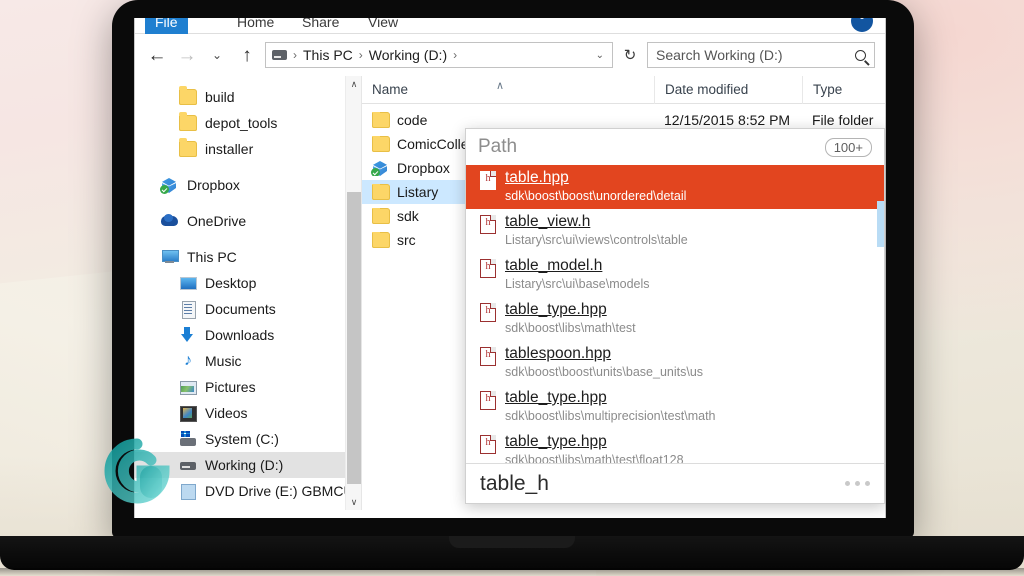 Image resolution: width=1024 pixels, height=576 pixels. I want to click on file-name-cell: code, so click(508, 120).